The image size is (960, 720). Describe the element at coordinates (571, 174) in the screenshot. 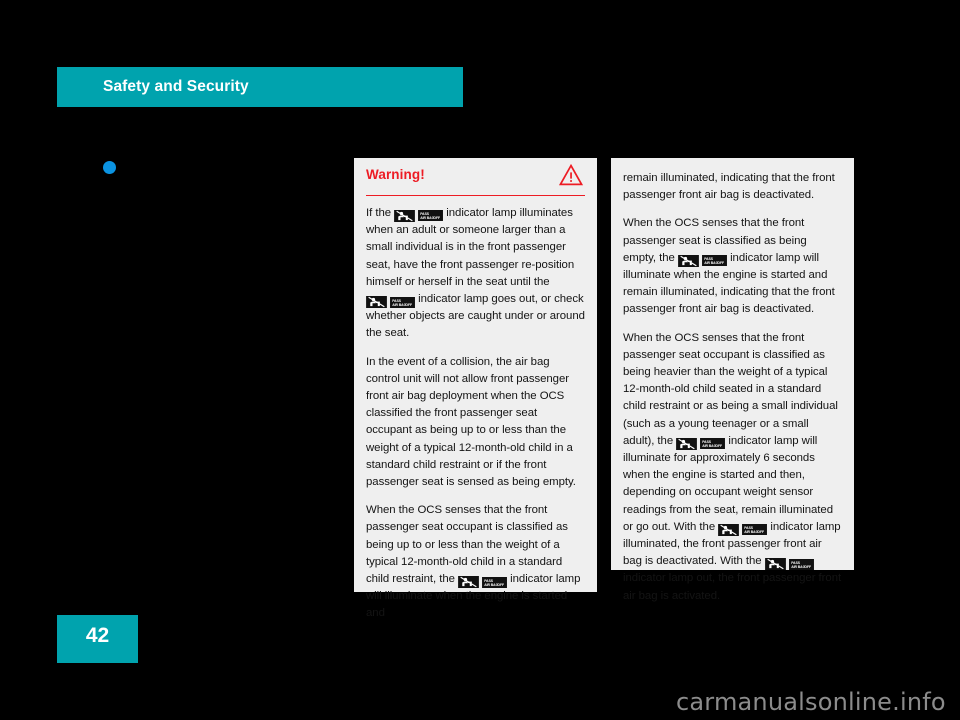

I see `warning-triangle-icon` at that location.